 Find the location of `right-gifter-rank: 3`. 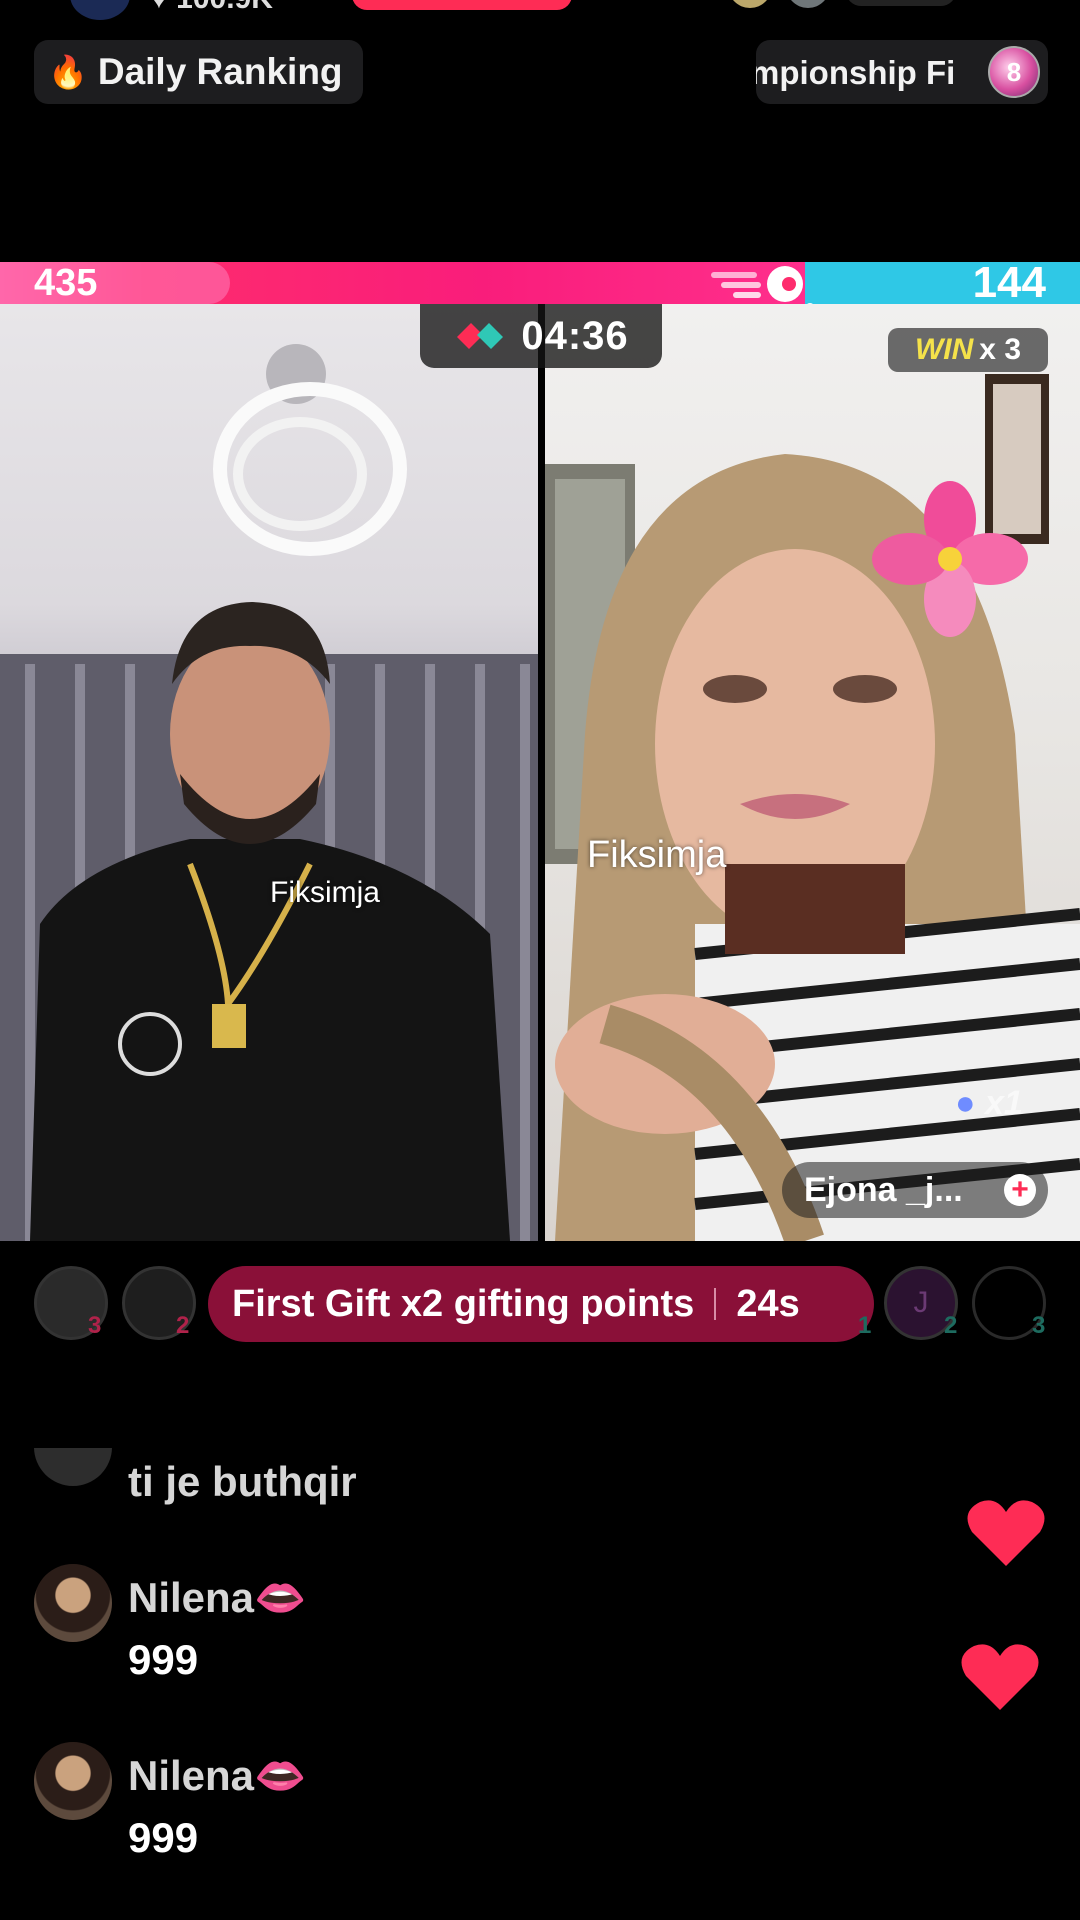

right-gifter-rank: 3 is located at coordinates (1039, 1325).